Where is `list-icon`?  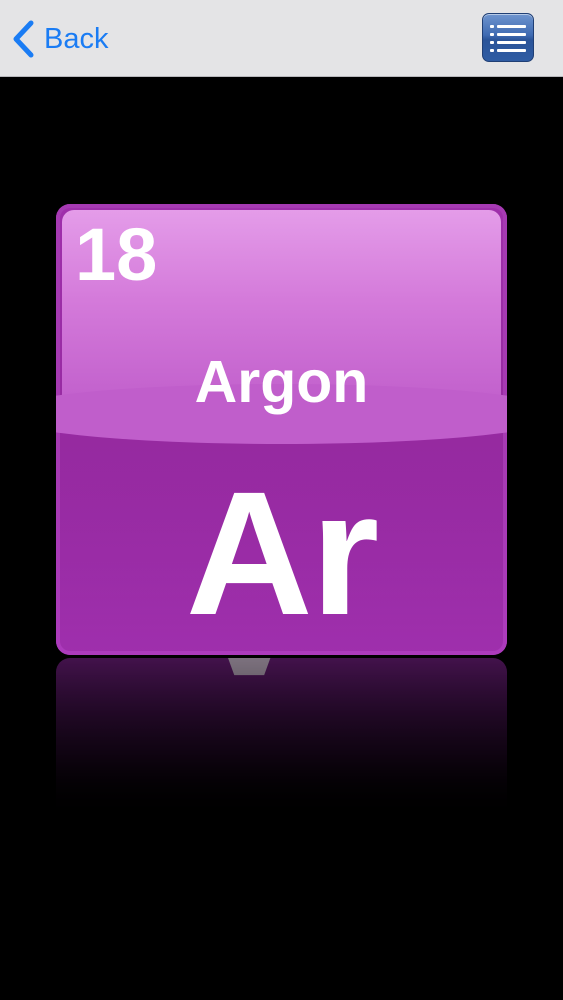
list-icon is located at coordinates (508, 38).